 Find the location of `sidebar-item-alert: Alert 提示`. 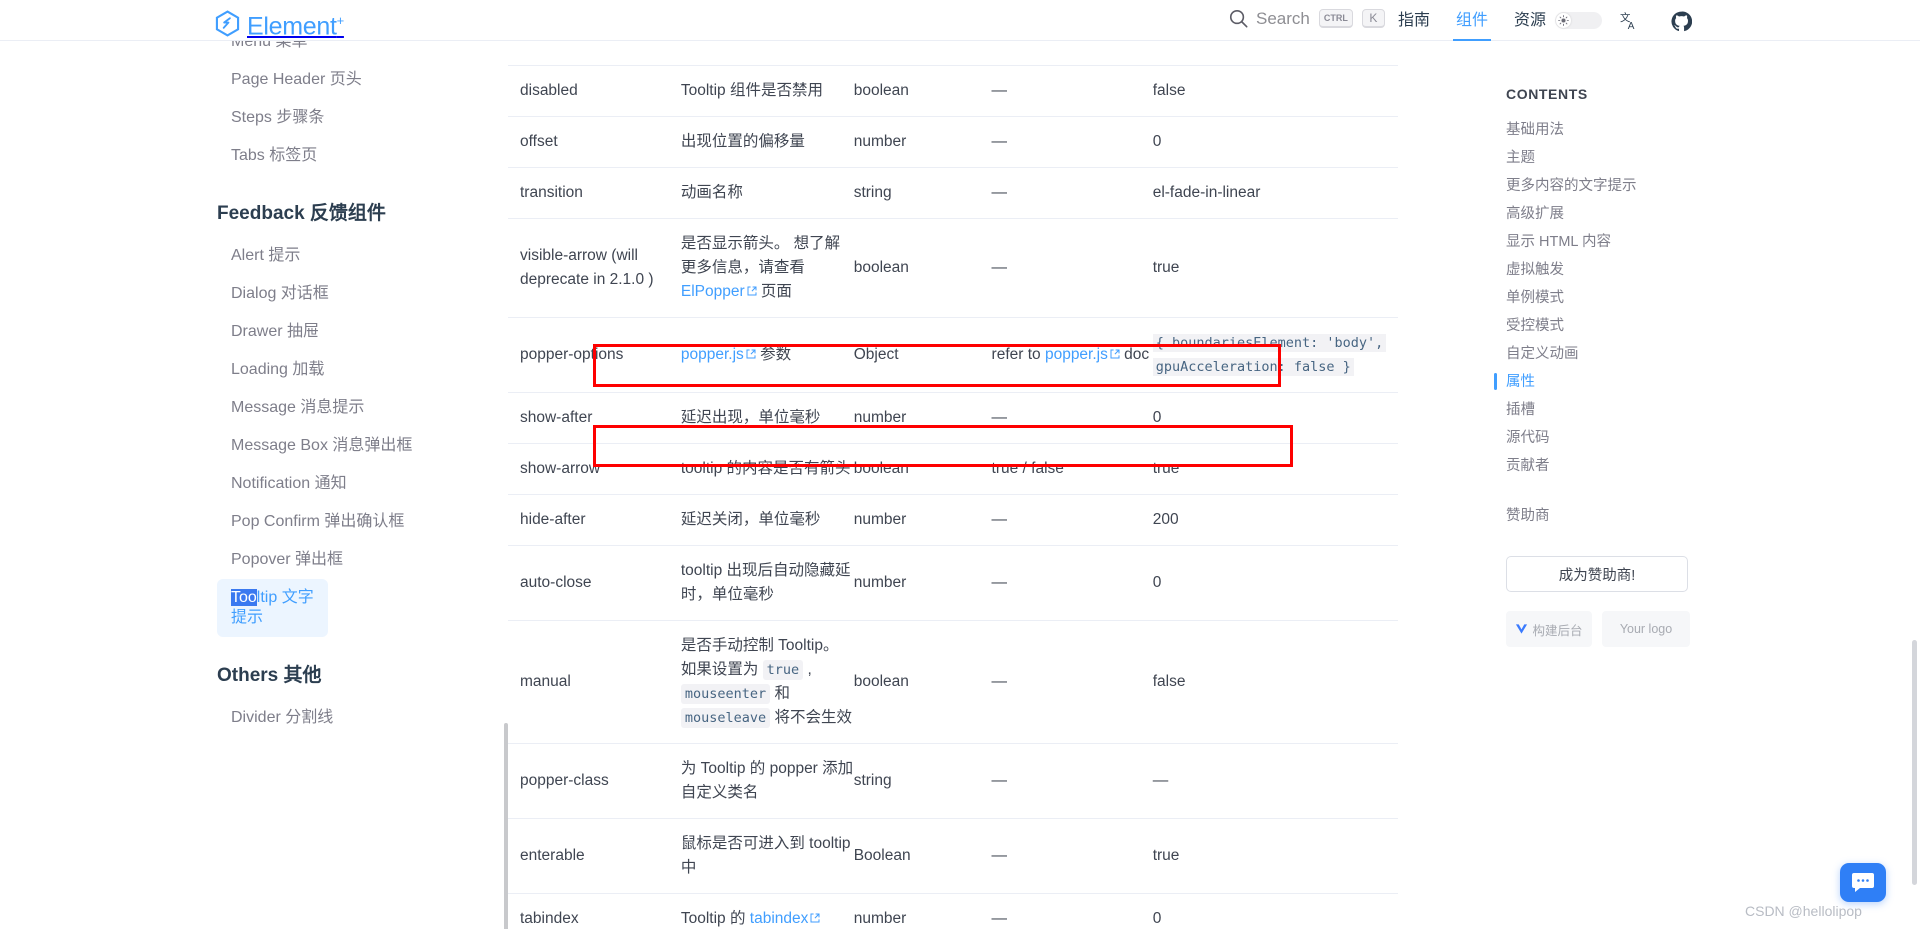

sidebar-item-alert: Alert 提示 is located at coordinates (254, 256).